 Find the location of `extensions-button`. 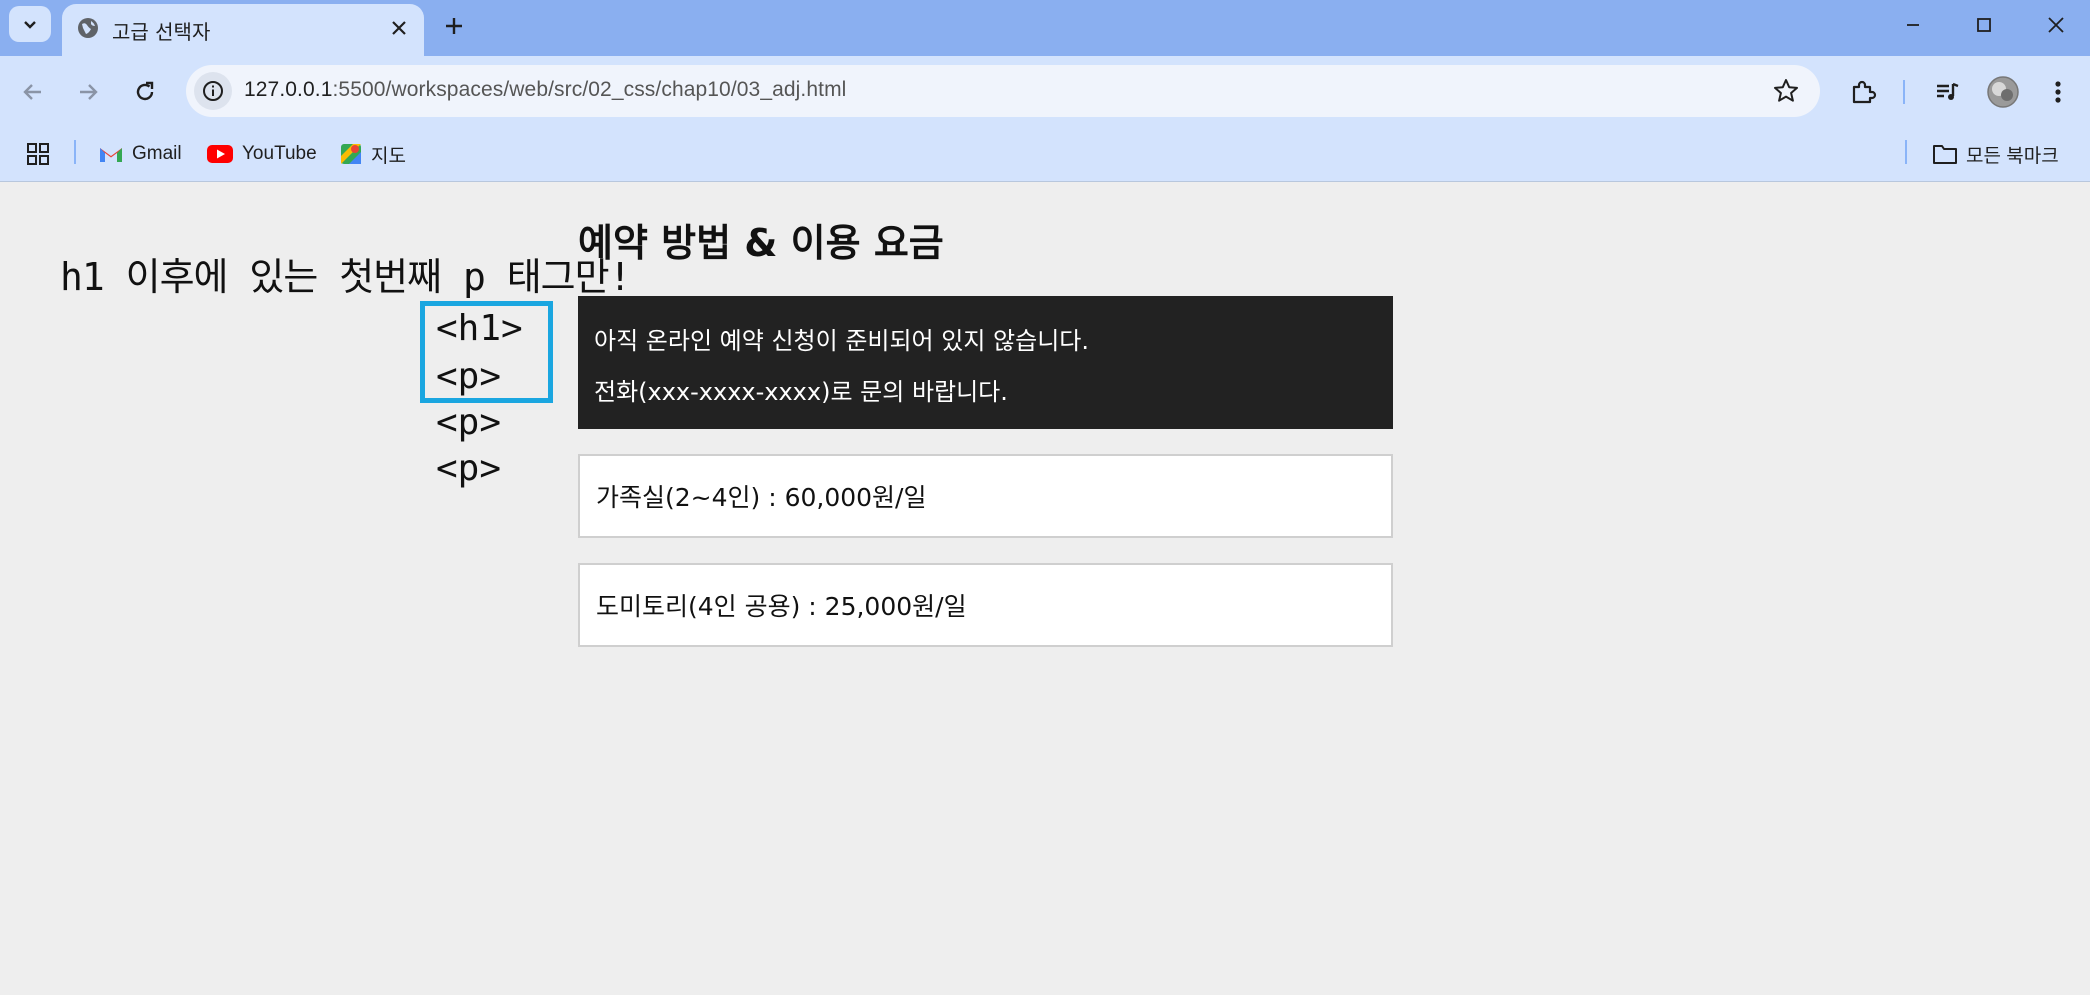

extensions-button is located at coordinates (1863, 92).